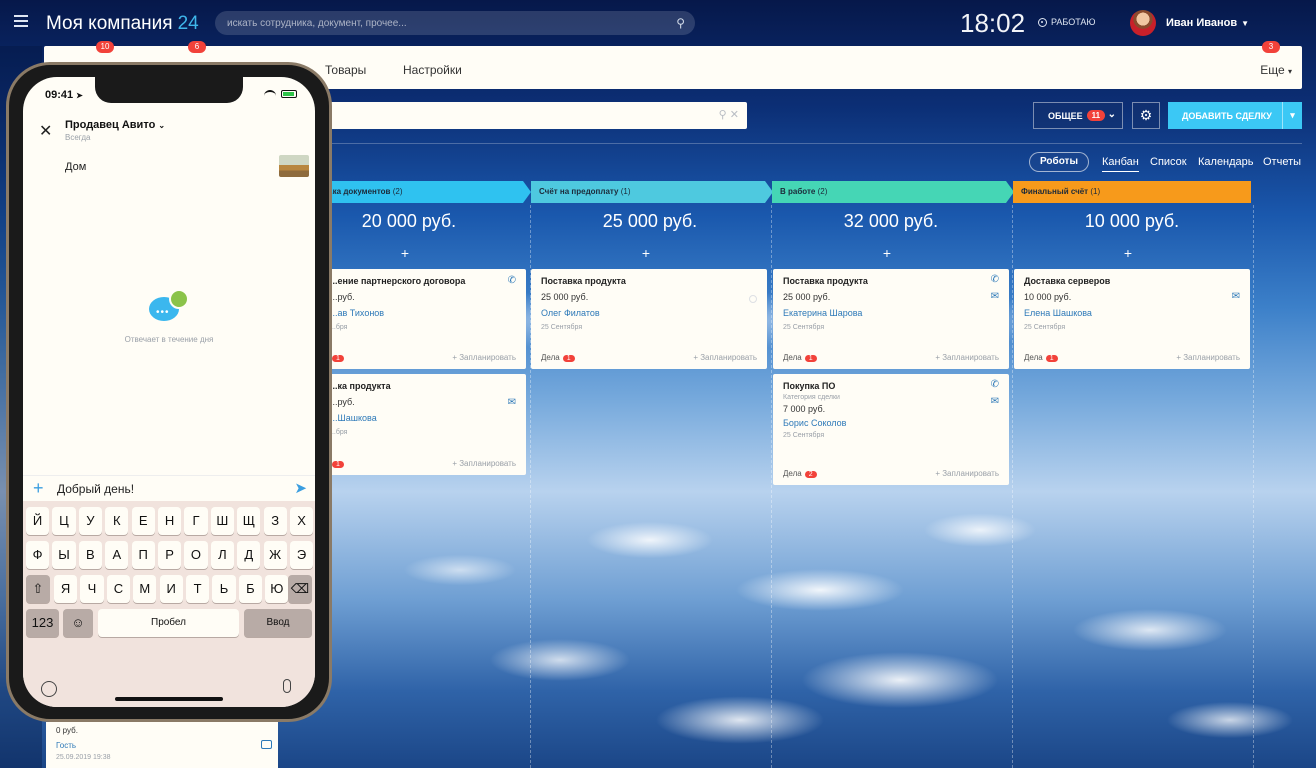 This screenshot has width=1316, height=768. I want to click on divider, so click(816, 143).